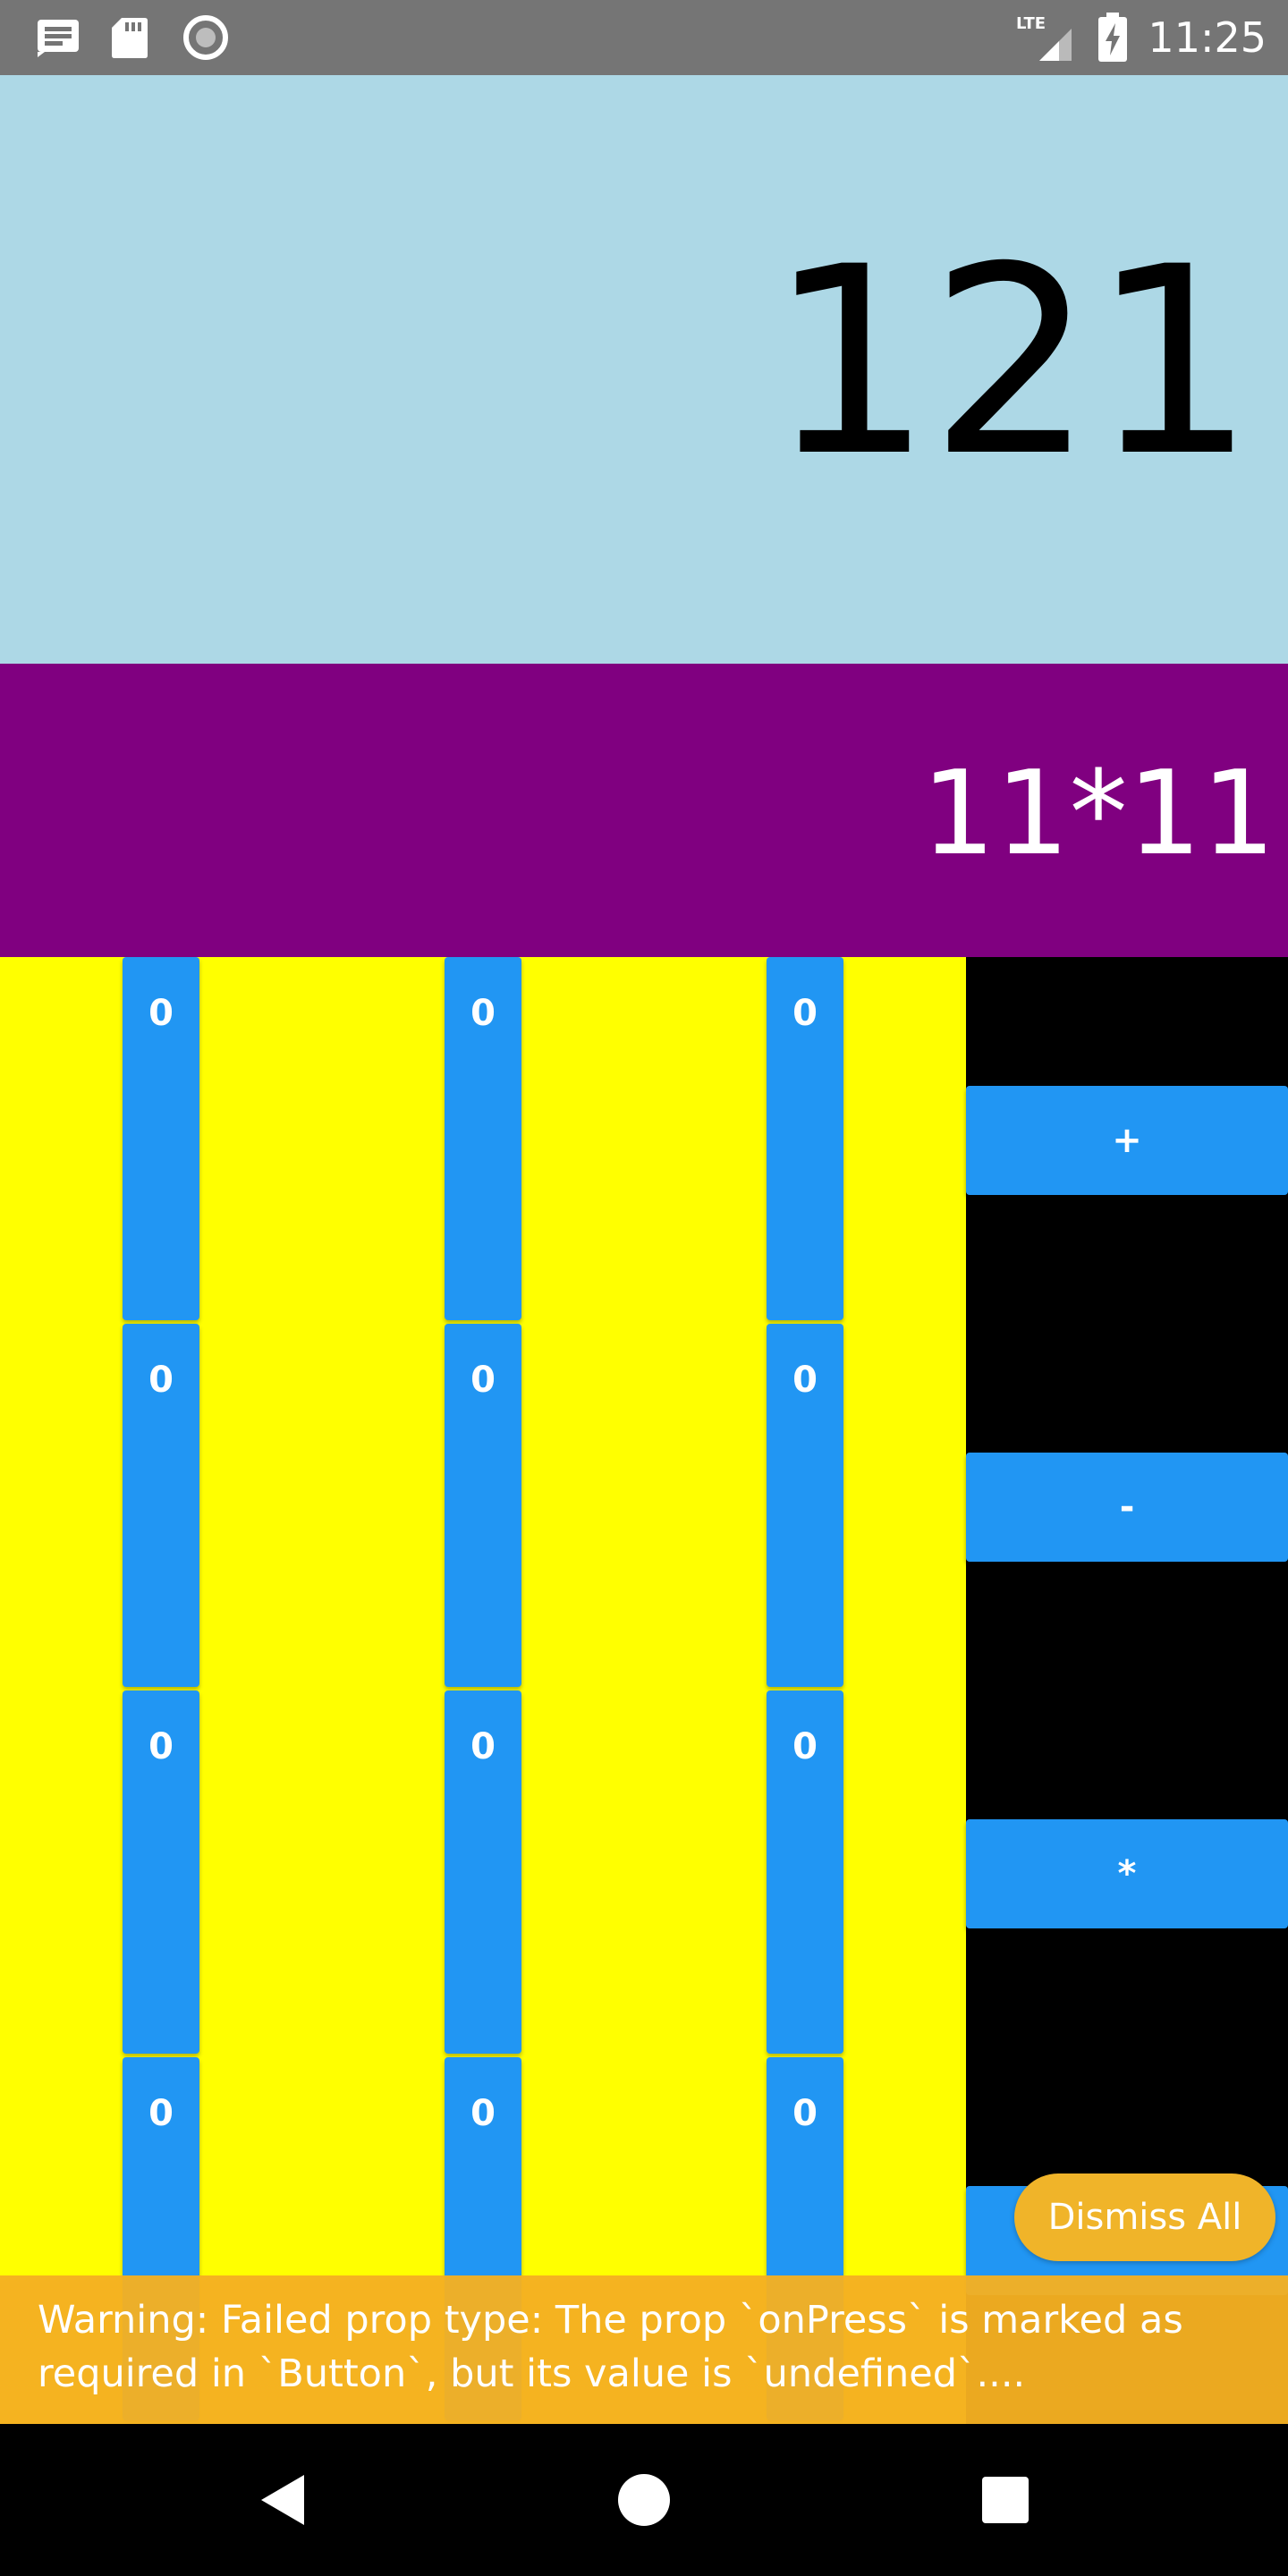  What do you see at coordinates (129, 39) in the screenshot?
I see `sd-card-icon` at bounding box center [129, 39].